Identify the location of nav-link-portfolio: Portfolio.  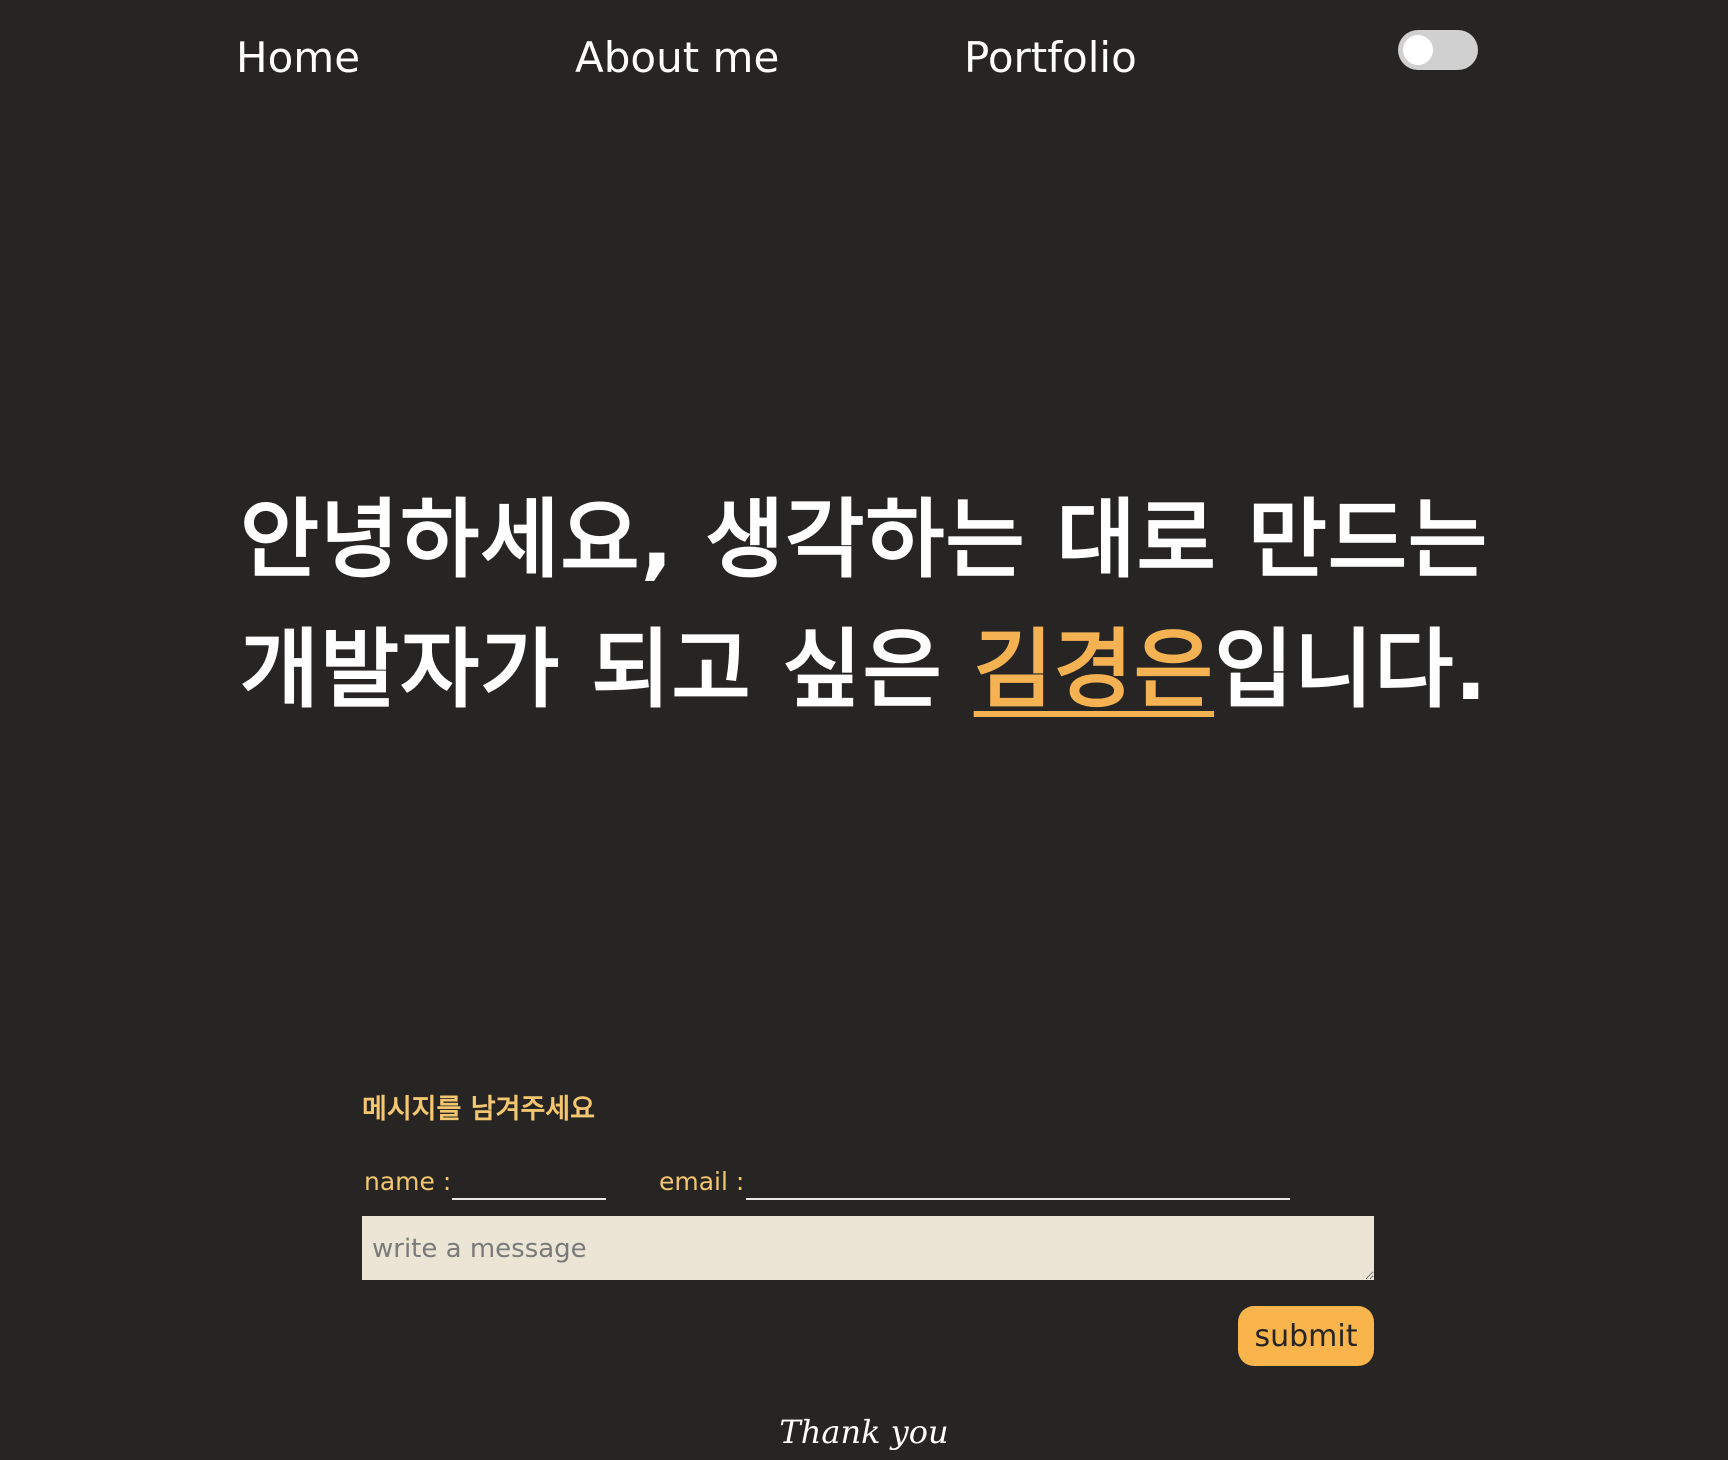
(1050, 58).